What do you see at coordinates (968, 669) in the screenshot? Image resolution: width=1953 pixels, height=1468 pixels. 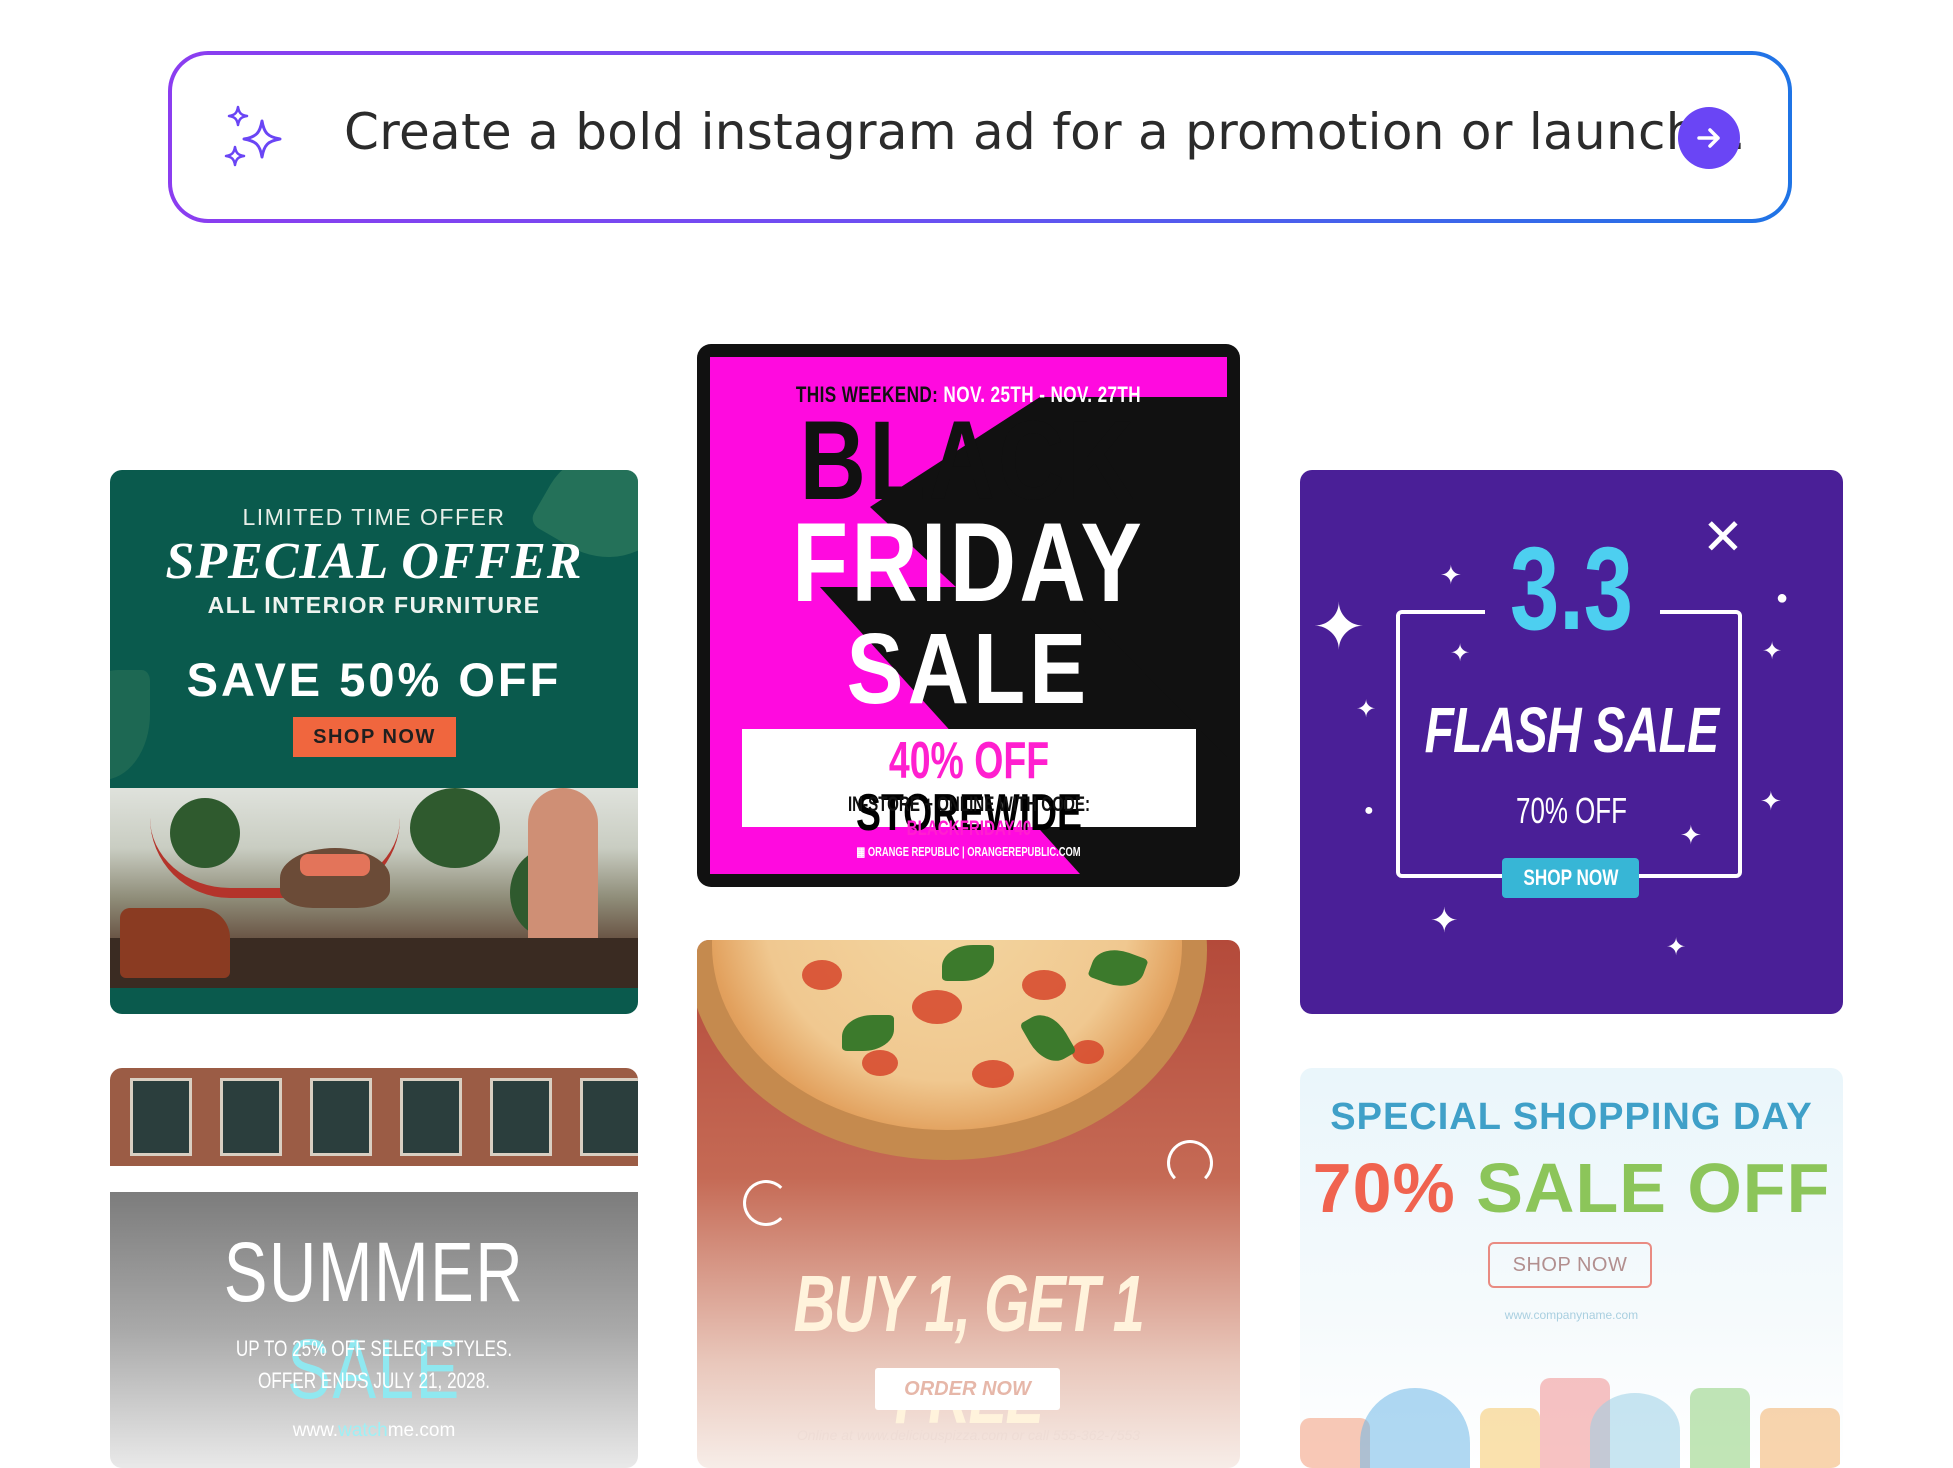 I see `headline-word-3: SALE` at bounding box center [968, 669].